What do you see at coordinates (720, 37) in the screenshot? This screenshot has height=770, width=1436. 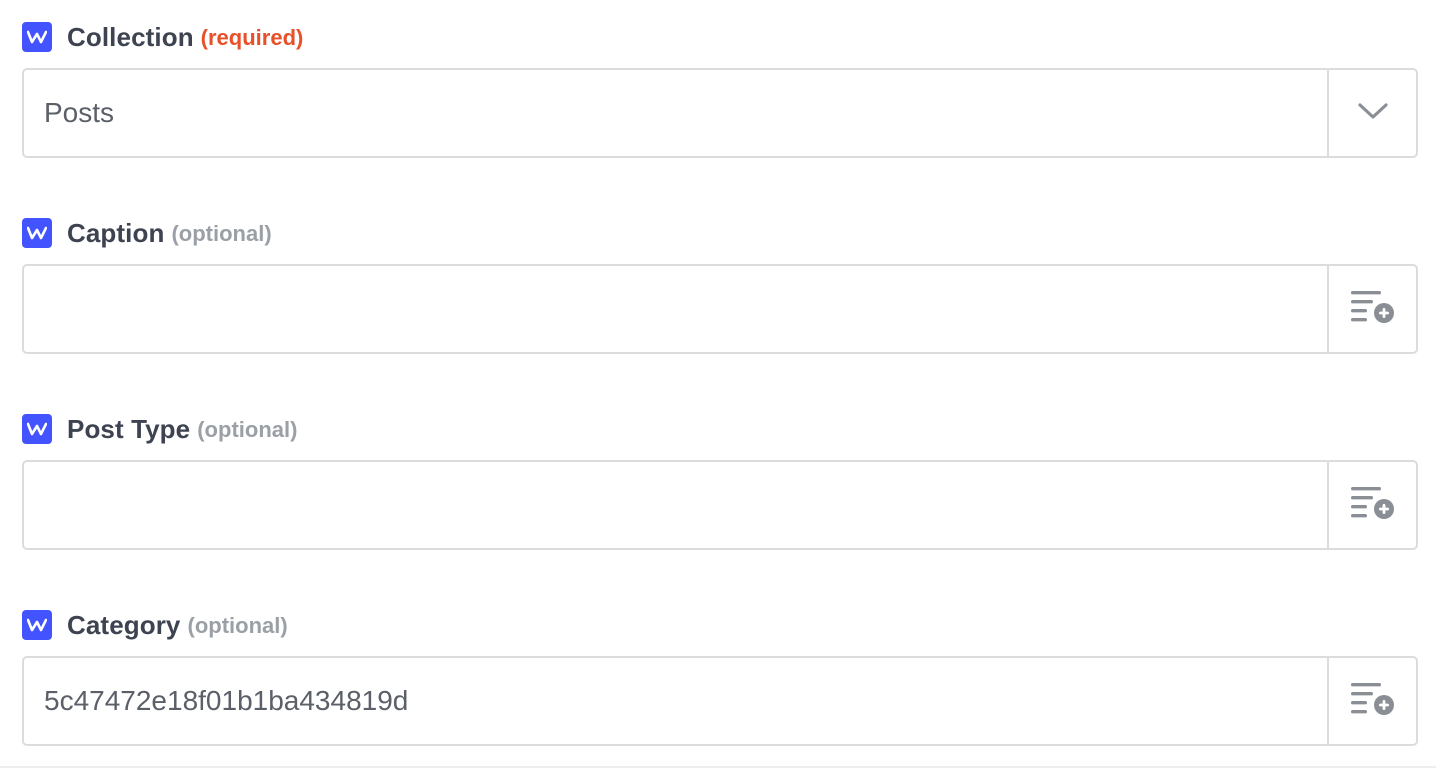 I see `field-label-row: Collection (required)` at bounding box center [720, 37].